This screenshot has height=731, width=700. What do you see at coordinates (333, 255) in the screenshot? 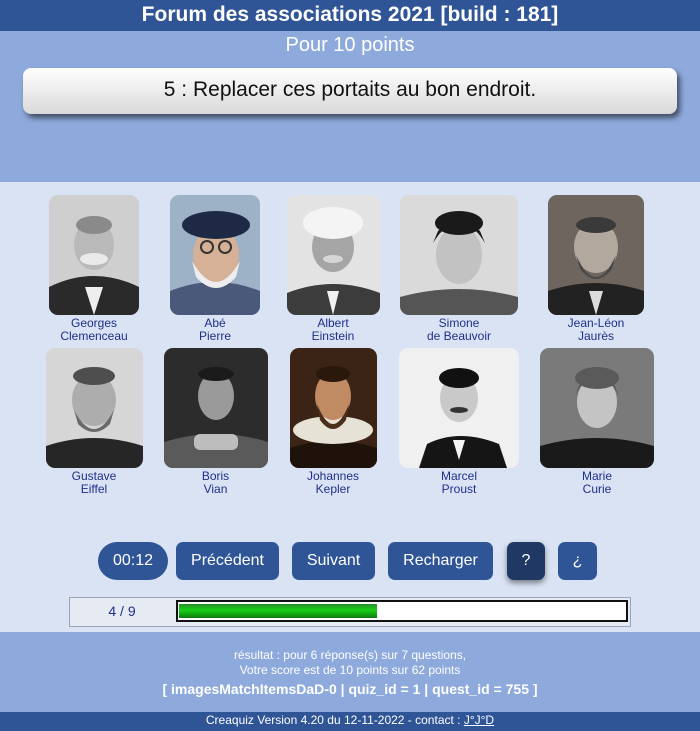
I see `portrait-einstein-icon` at bounding box center [333, 255].